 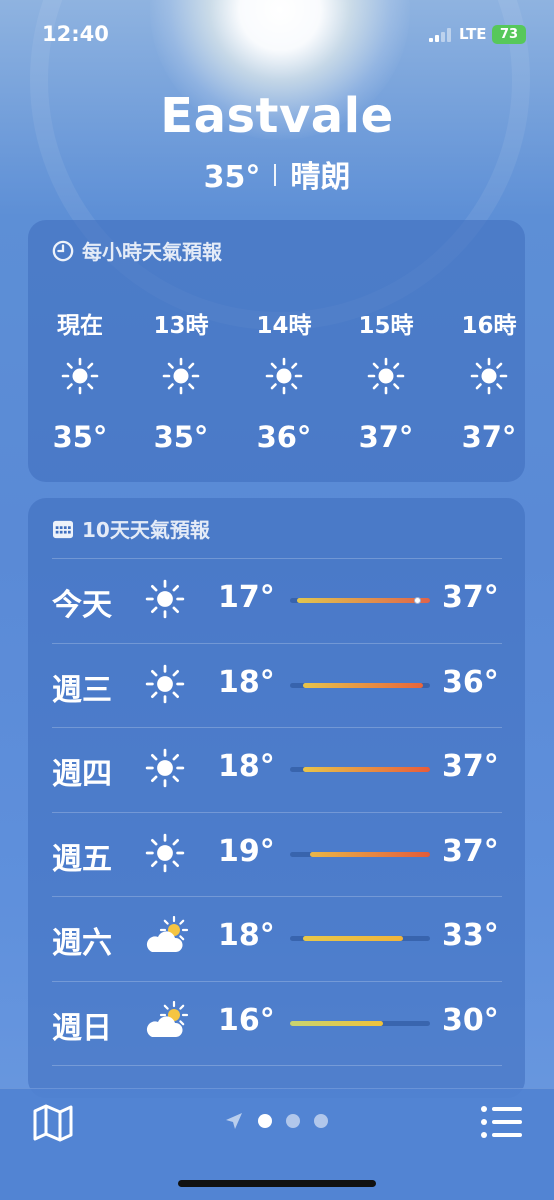 I want to click on low-temperature: 16°, so click(x=246, y=1020).